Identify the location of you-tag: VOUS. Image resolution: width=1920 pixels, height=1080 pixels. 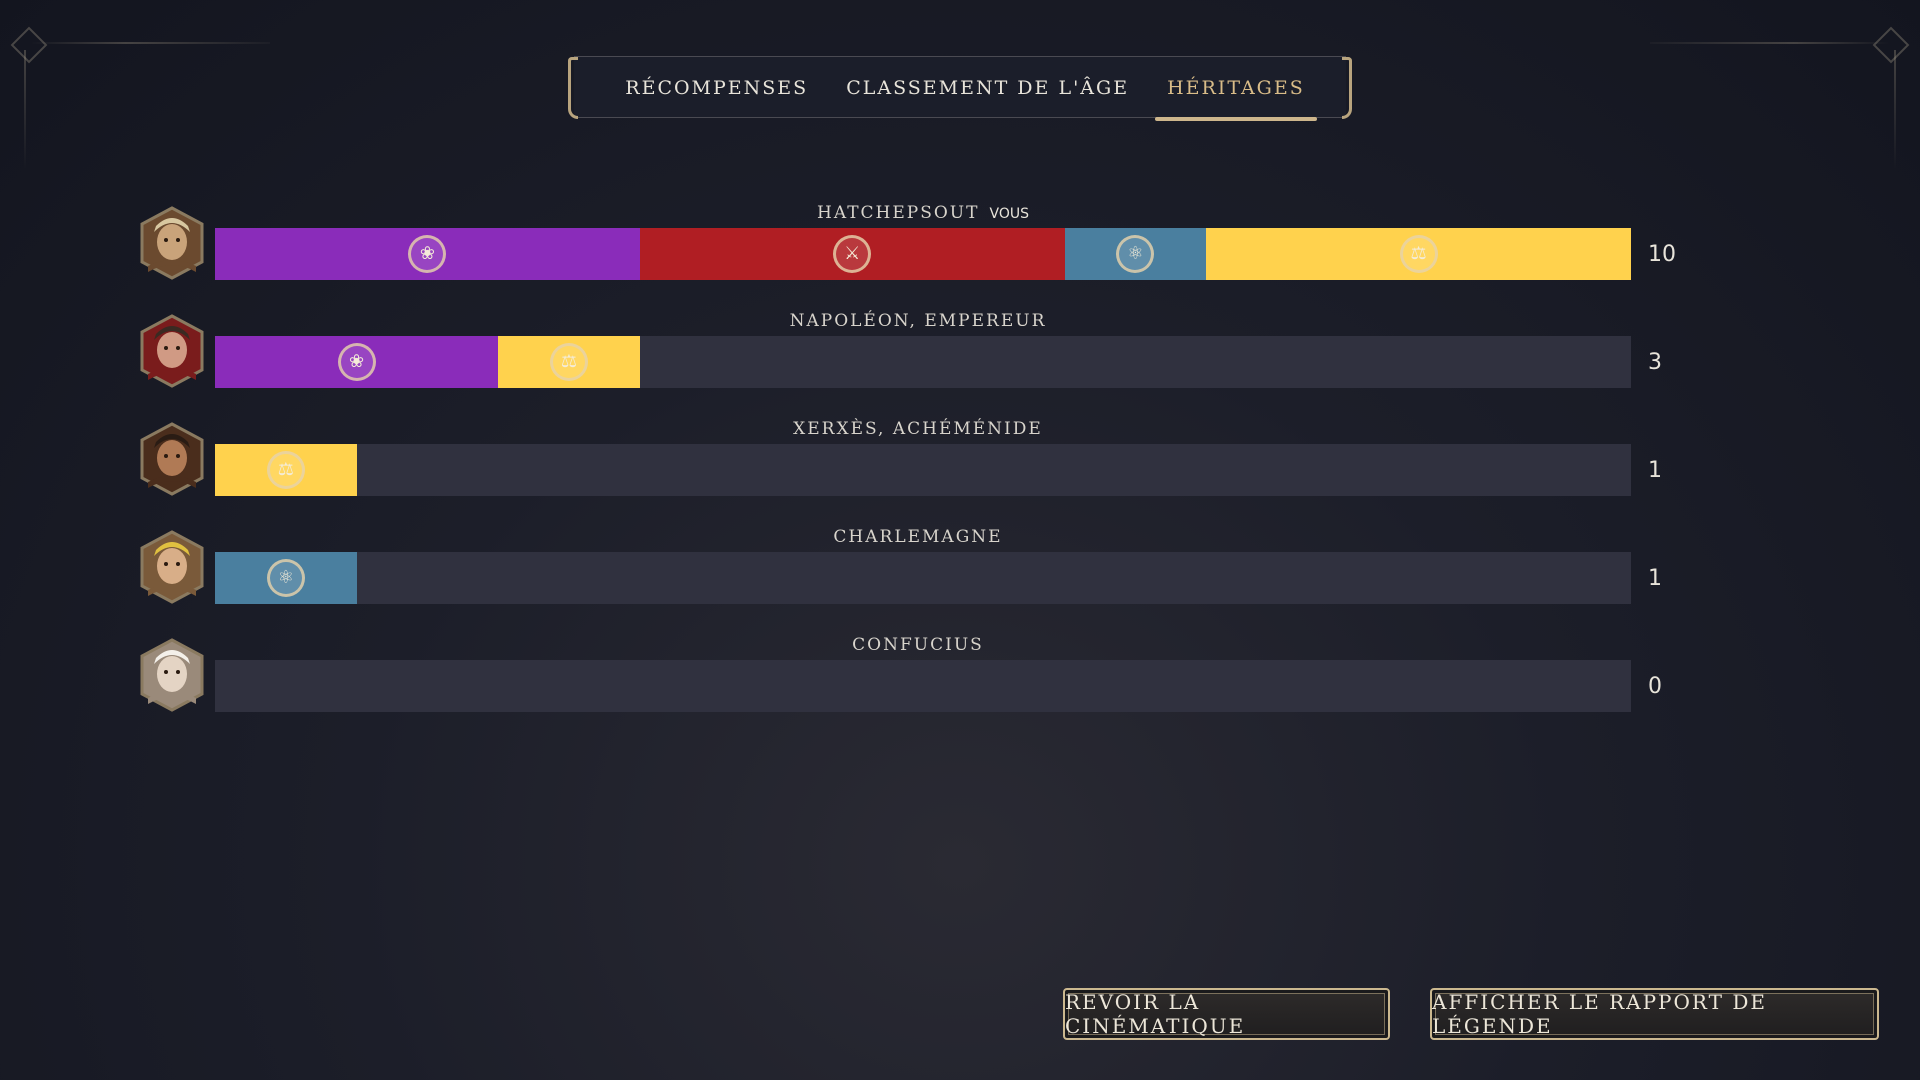
(1009, 214).